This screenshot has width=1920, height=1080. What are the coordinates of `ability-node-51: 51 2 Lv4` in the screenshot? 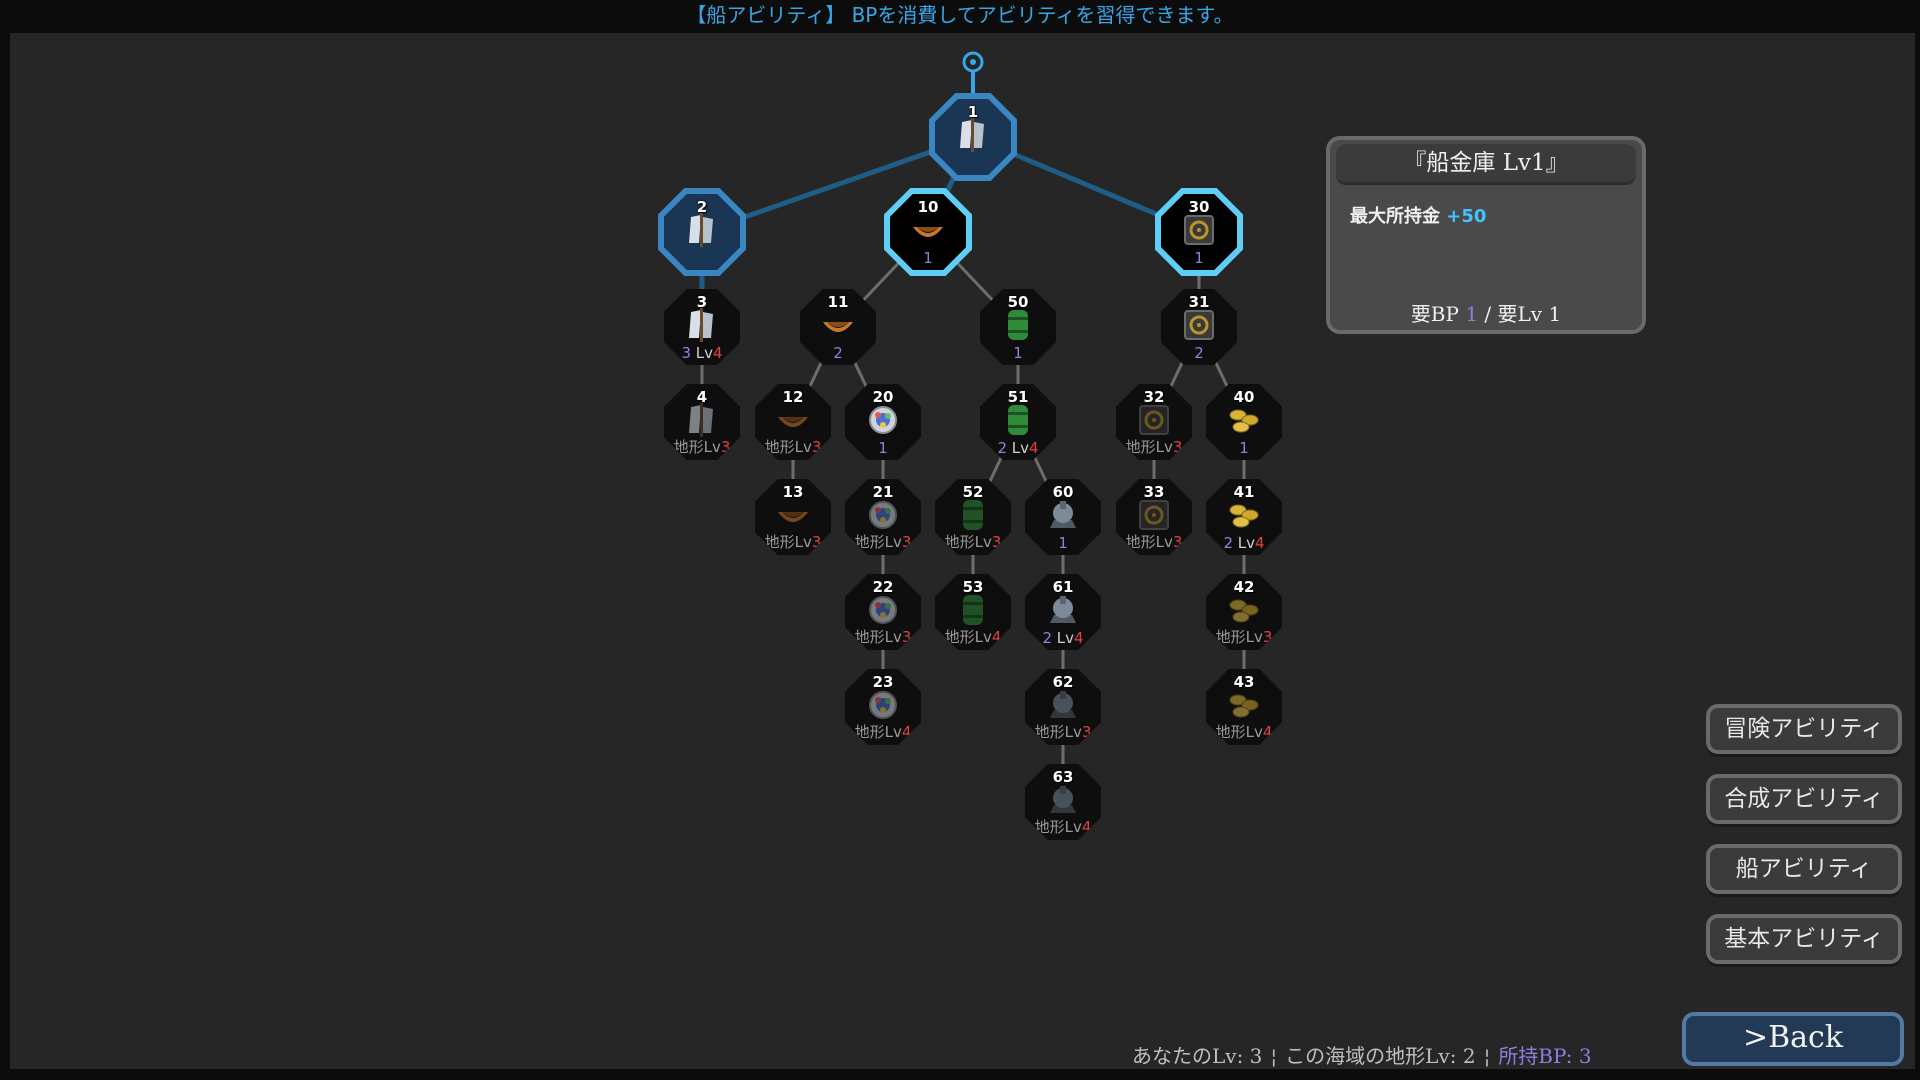 It's located at (1018, 422).